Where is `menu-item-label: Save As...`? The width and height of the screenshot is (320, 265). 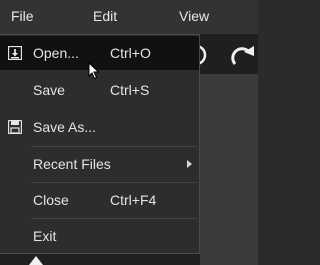 menu-item-label: Save As... is located at coordinates (65, 127).